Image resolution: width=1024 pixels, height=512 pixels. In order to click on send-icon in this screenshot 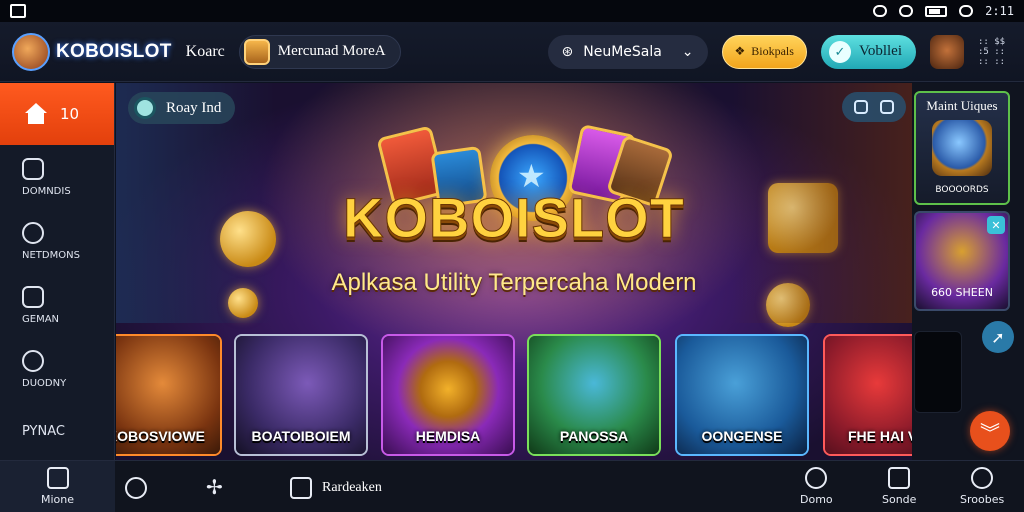, I will do `click(899, 478)`.